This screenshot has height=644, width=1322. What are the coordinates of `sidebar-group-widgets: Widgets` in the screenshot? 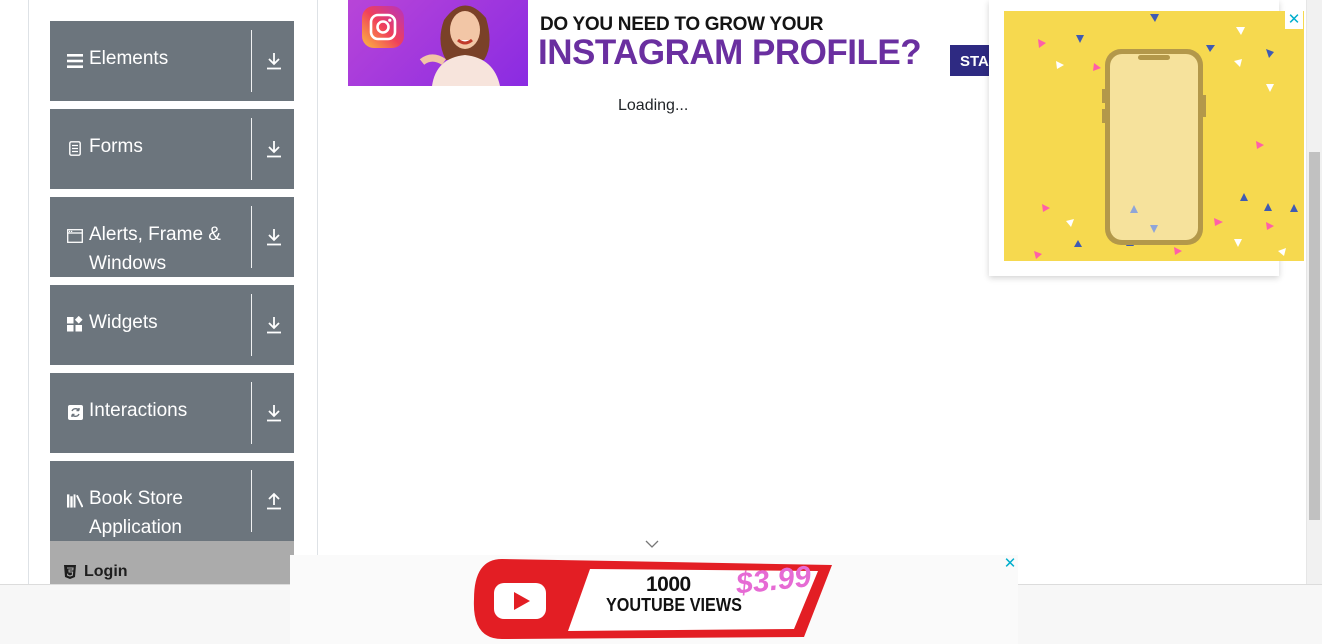 It's located at (172, 325).